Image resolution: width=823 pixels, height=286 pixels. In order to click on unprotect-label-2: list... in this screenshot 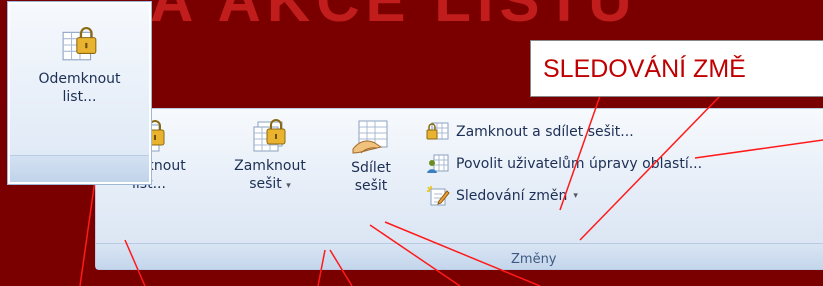, I will do `click(79, 97)`.